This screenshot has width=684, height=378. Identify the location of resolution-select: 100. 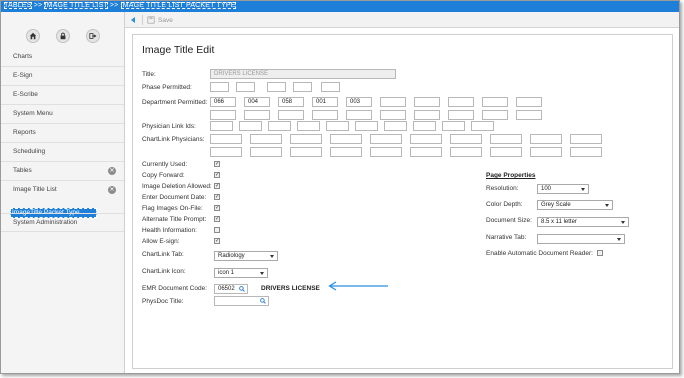
(563, 189).